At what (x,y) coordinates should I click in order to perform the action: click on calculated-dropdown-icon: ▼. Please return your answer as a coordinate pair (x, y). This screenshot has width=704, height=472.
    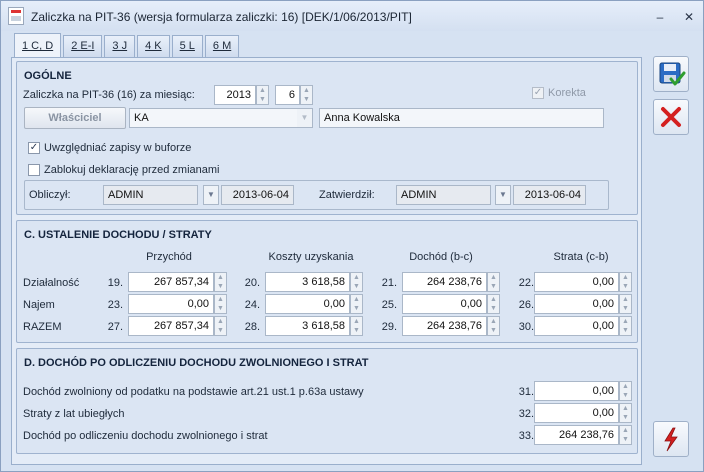
    Looking at the image, I should click on (211, 195).